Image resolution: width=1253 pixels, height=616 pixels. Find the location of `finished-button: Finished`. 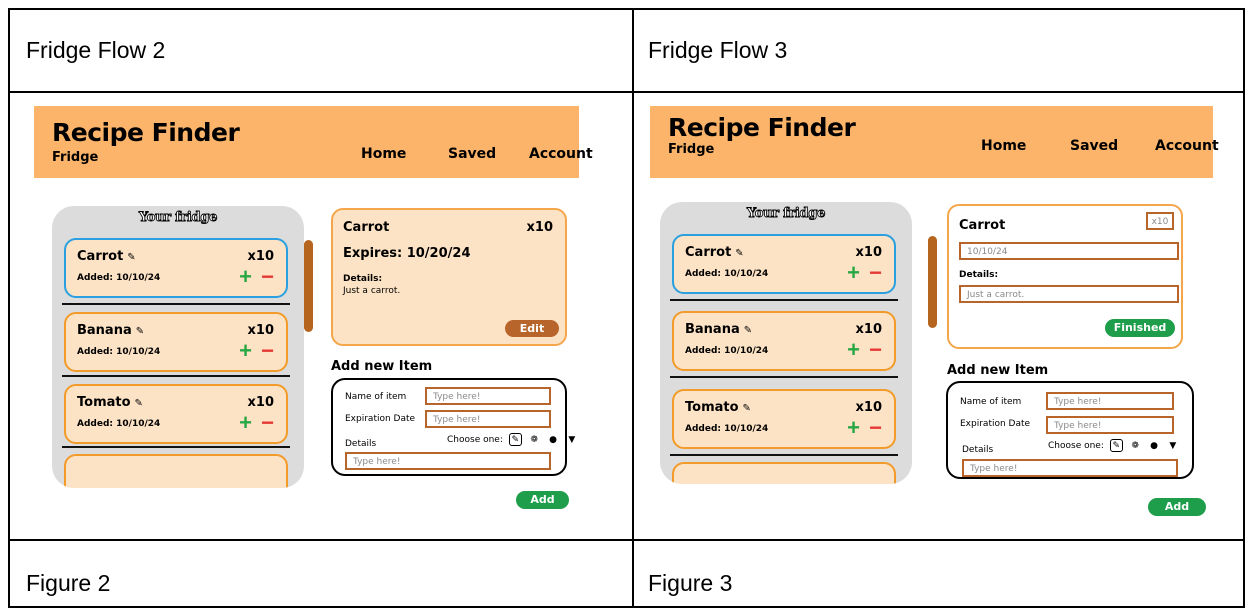

finished-button: Finished is located at coordinates (1140, 328).